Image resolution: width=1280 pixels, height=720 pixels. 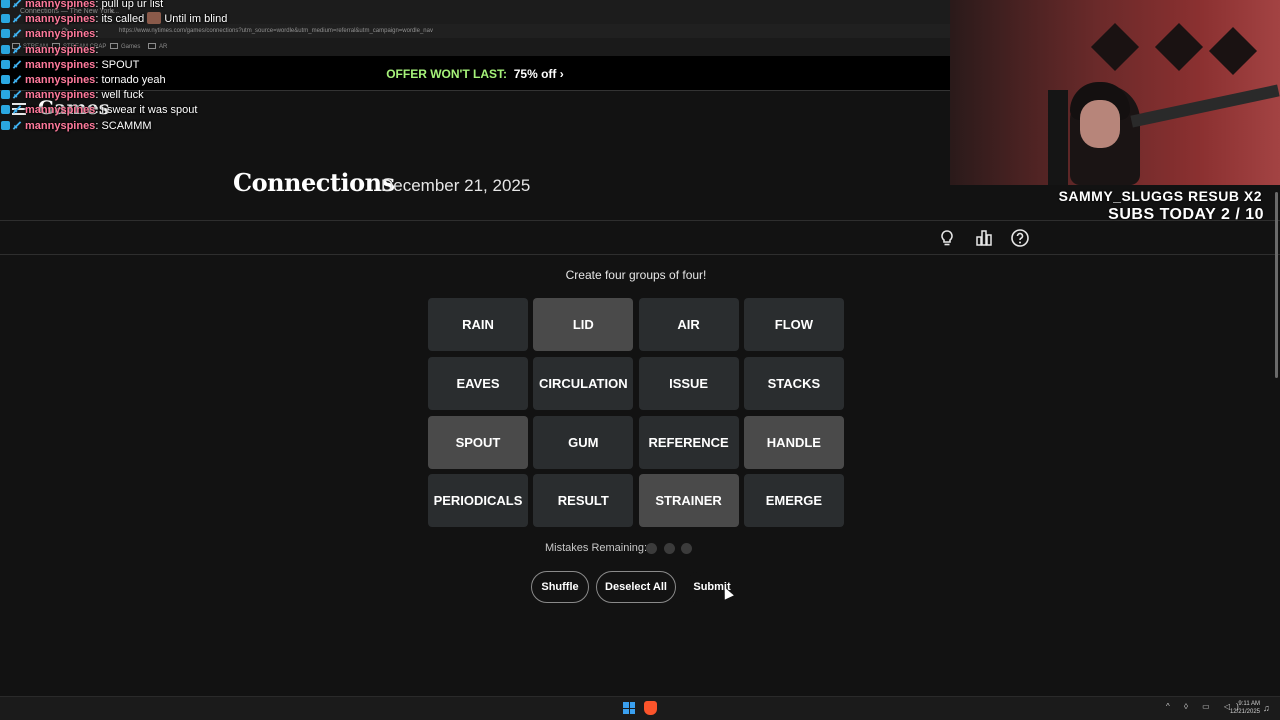 What do you see at coordinates (636, 587) in the screenshot?
I see `deselect-all-button: Deselect All` at bounding box center [636, 587].